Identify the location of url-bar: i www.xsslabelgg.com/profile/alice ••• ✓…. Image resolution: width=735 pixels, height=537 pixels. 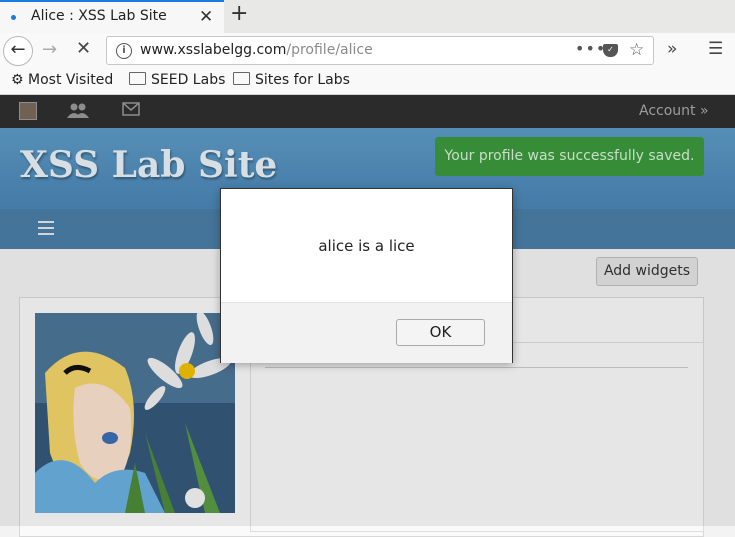
(380, 50).